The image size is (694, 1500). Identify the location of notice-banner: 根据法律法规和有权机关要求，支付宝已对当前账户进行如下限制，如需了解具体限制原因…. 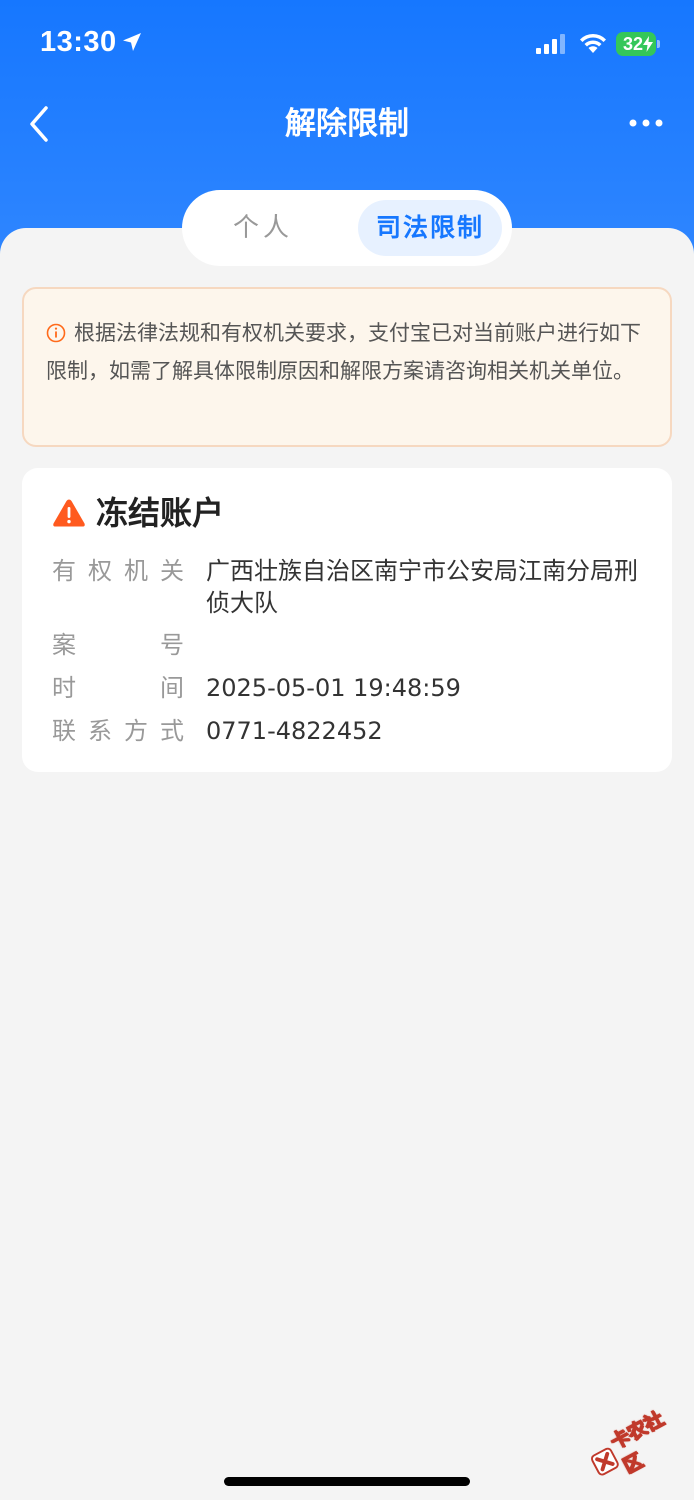
(347, 367).